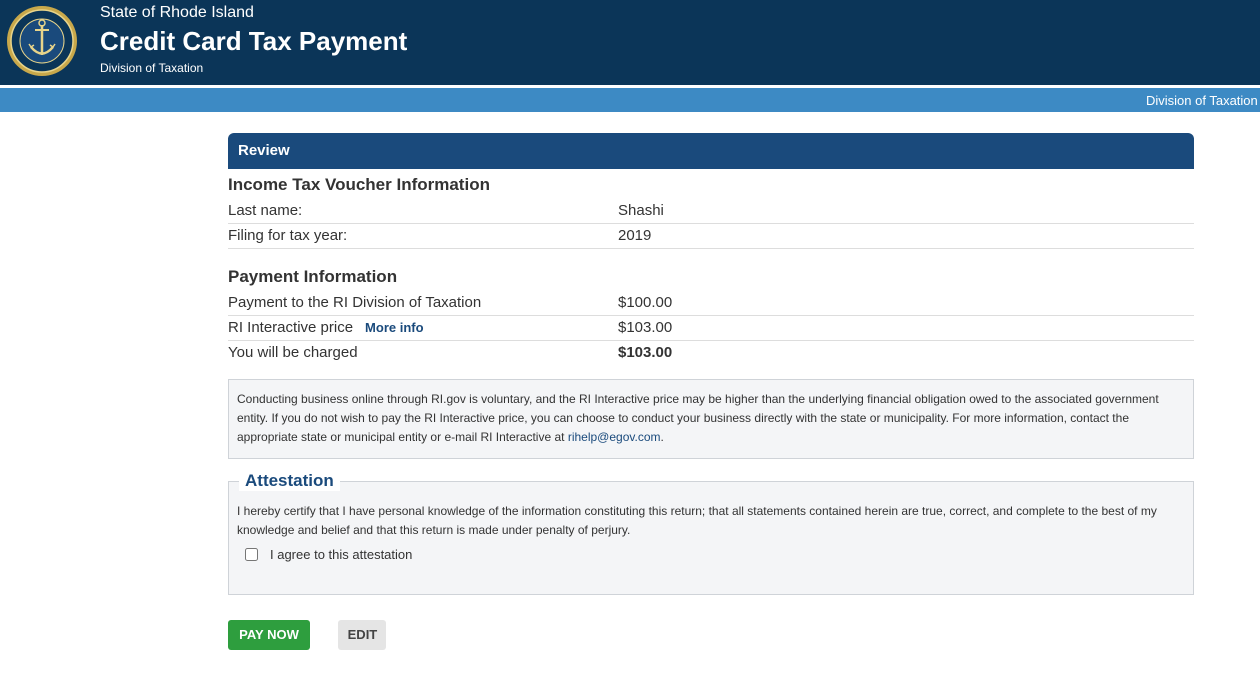 The image size is (1260, 674). What do you see at coordinates (359, 184) in the screenshot?
I see `voucher-section-title: Income Tax Voucher Information` at bounding box center [359, 184].